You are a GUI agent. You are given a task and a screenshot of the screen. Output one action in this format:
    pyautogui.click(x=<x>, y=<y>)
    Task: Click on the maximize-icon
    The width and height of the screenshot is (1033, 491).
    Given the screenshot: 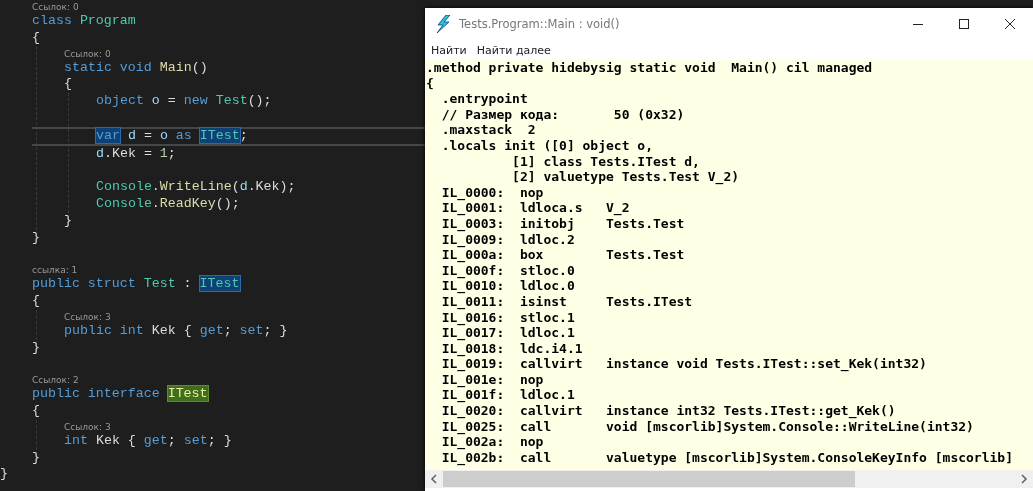 What is the action you would take?
    pyautogui.click(x=964, y=24)
    